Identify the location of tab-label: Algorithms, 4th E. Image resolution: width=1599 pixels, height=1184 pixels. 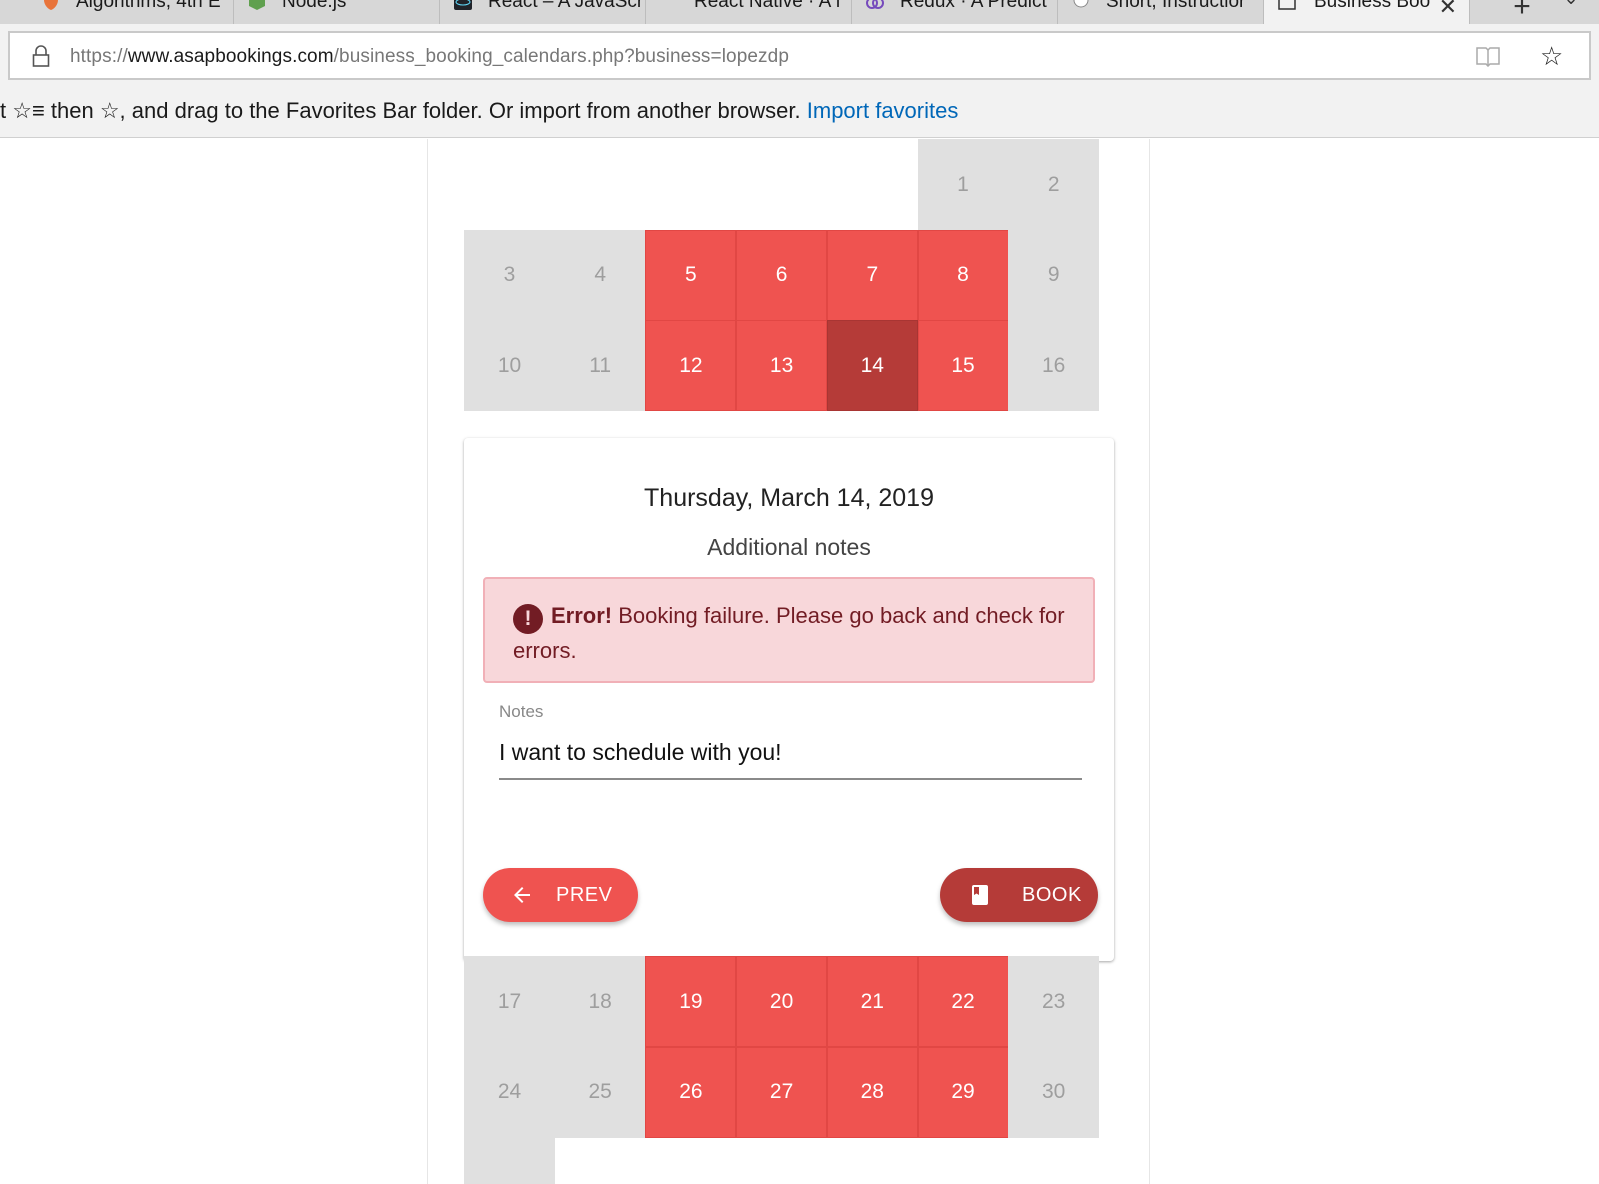
(148, 6).